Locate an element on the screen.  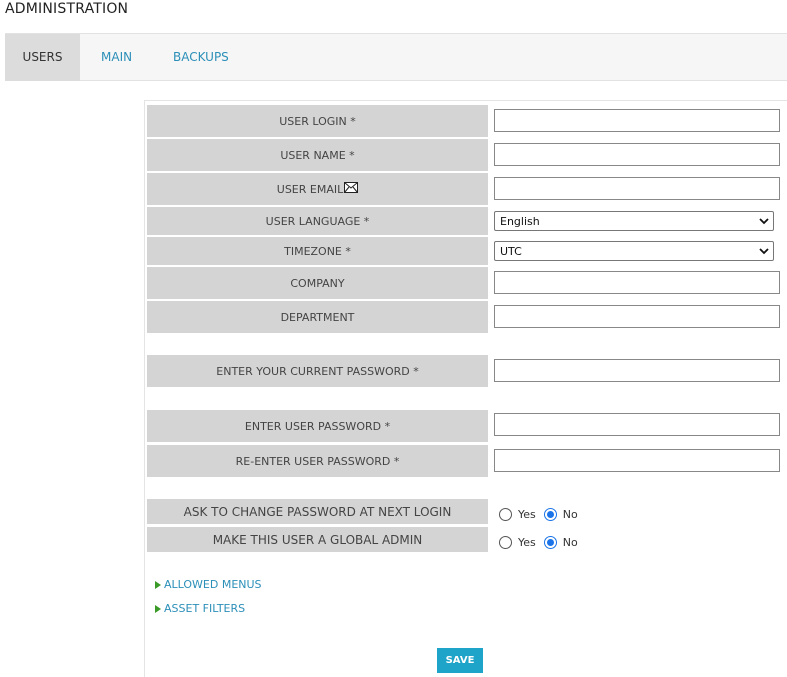
allowed-menus-toggle: ALLOWED MENUS is located at coordinates (208, 584).